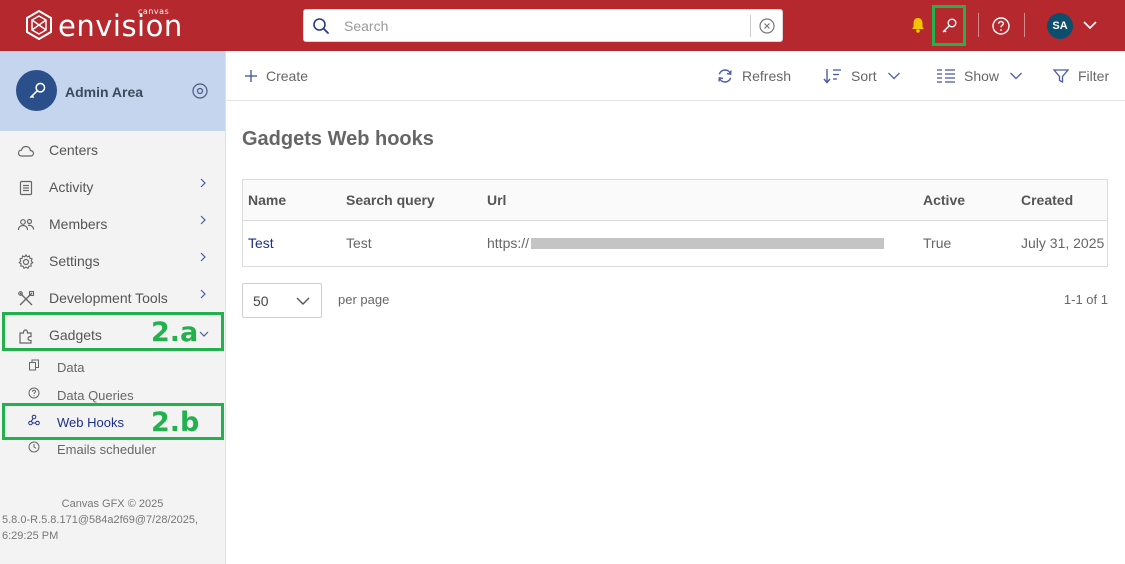  What do you see at coordinates (175, 422) in the screenshot?
I see `annotation-callout-2b: 2.b` at bounding box center [175, 422].